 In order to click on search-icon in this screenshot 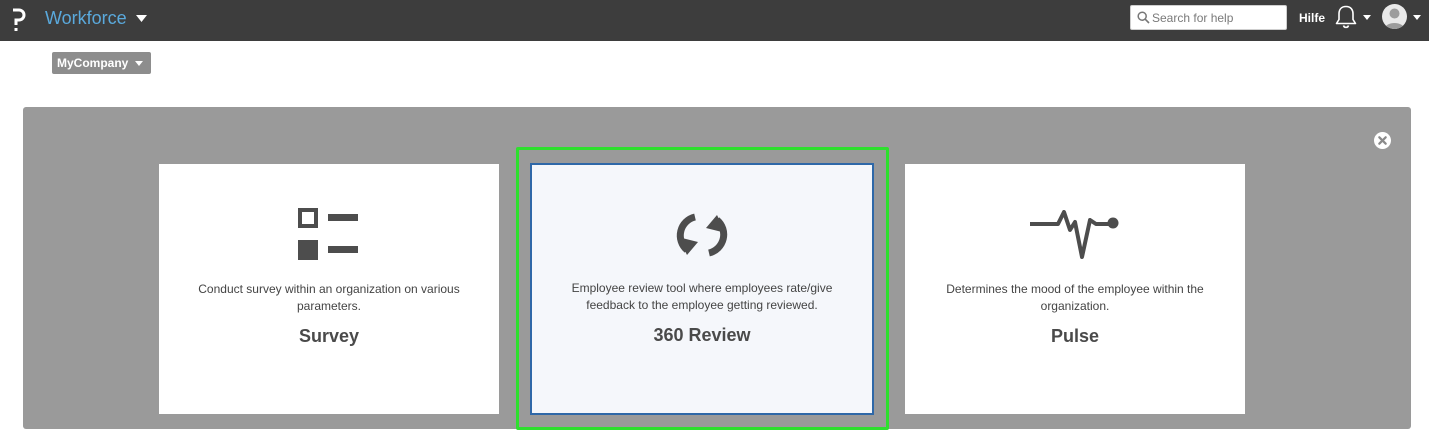, I will do `click(1143, 17)`.